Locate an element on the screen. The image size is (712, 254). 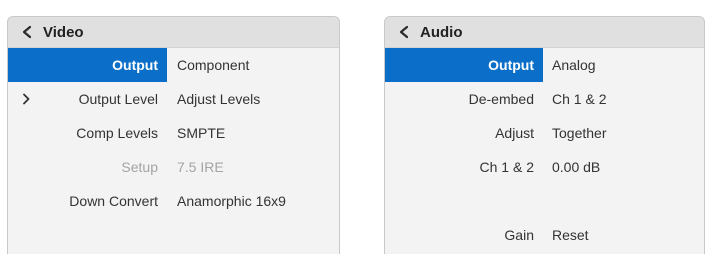
audio-back-button: Audio is located at coordinates (544, 32).